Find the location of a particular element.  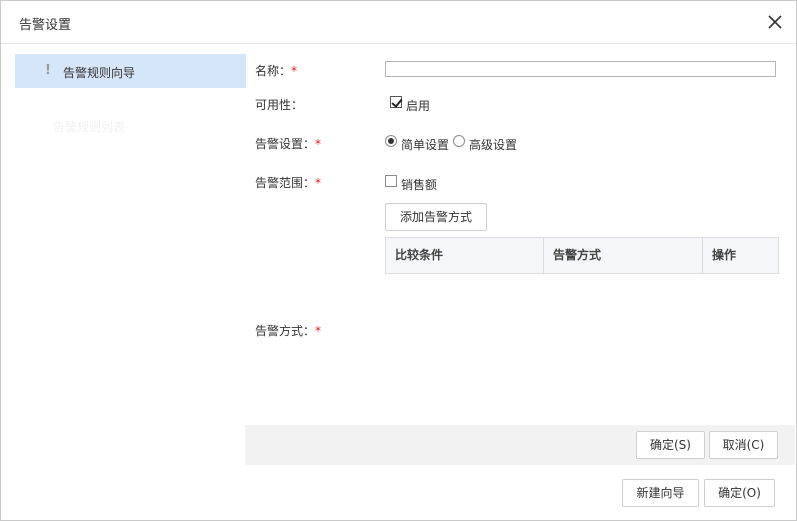

availability-label: 可用性： is located at coordinates (279, 105).